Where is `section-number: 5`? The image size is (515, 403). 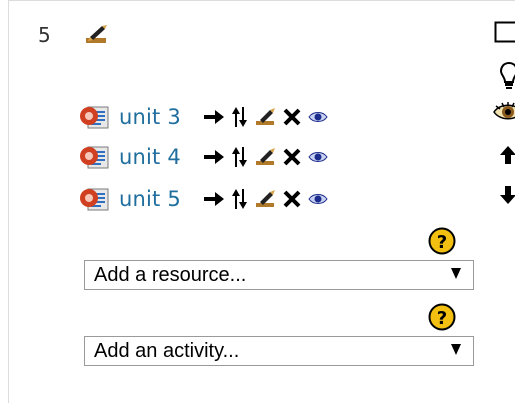 section-number: 5 is located at coordinates (44, 35).